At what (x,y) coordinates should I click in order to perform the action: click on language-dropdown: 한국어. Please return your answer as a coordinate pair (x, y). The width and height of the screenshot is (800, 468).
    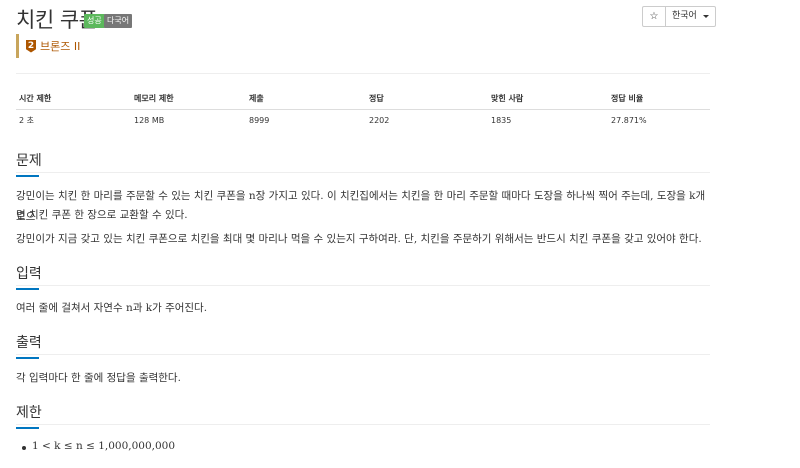
    Looking at the image, I should click on (690, 16).